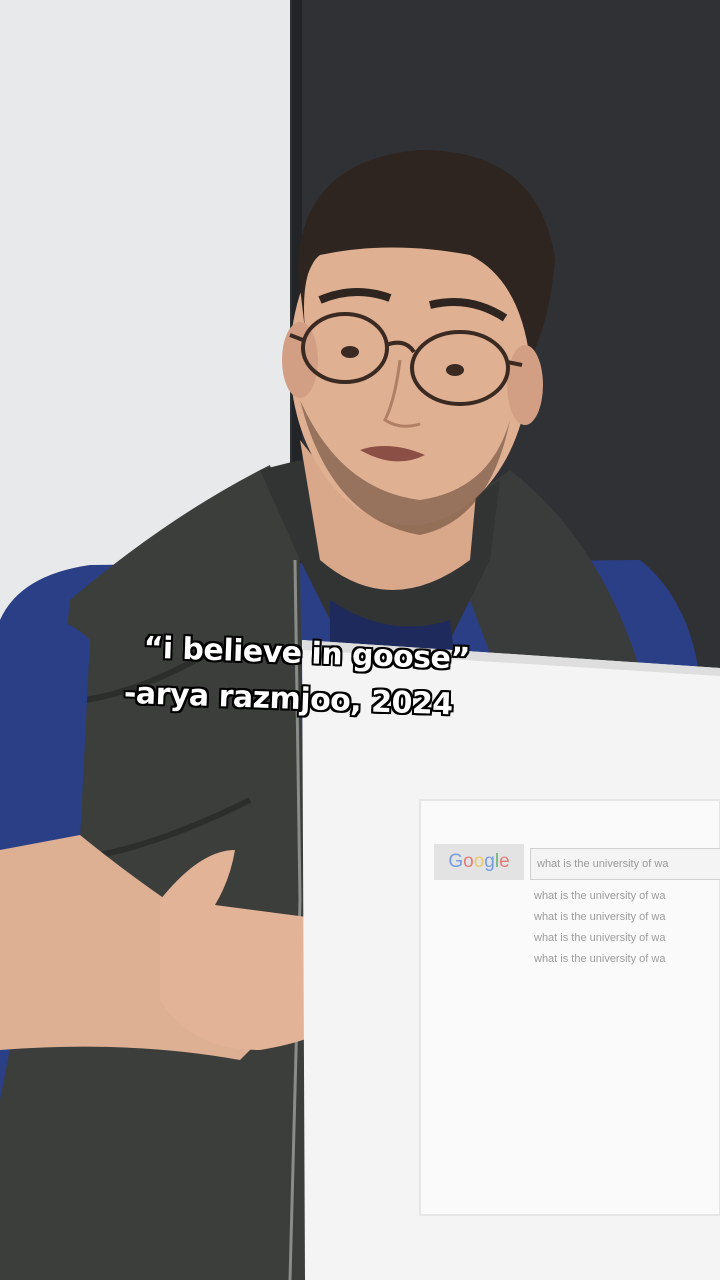 Image resolution: width=720 pixels, height=1280 pixels. I want to click on logo-letter: e, so click(504, 861).